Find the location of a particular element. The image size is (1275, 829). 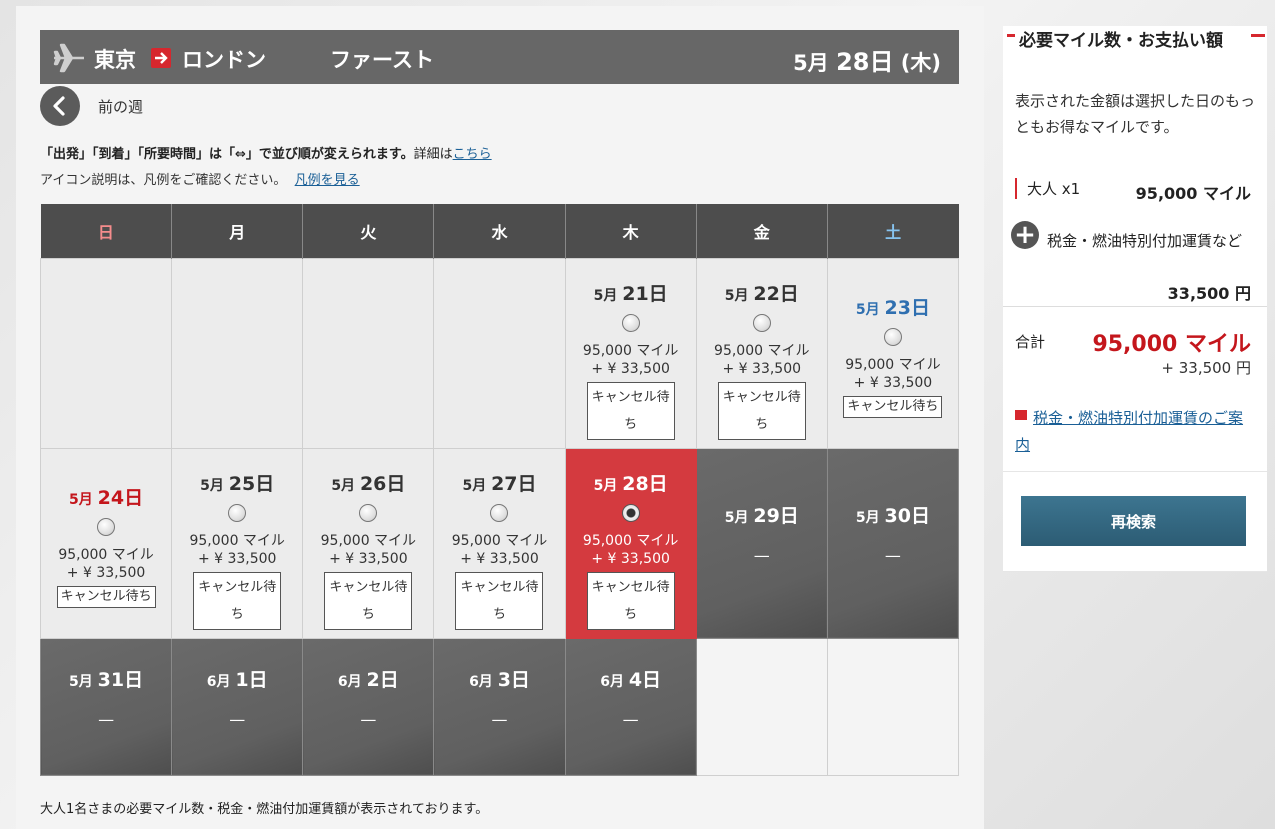

total-label: 合計 is located at coordinates (1030, 342).